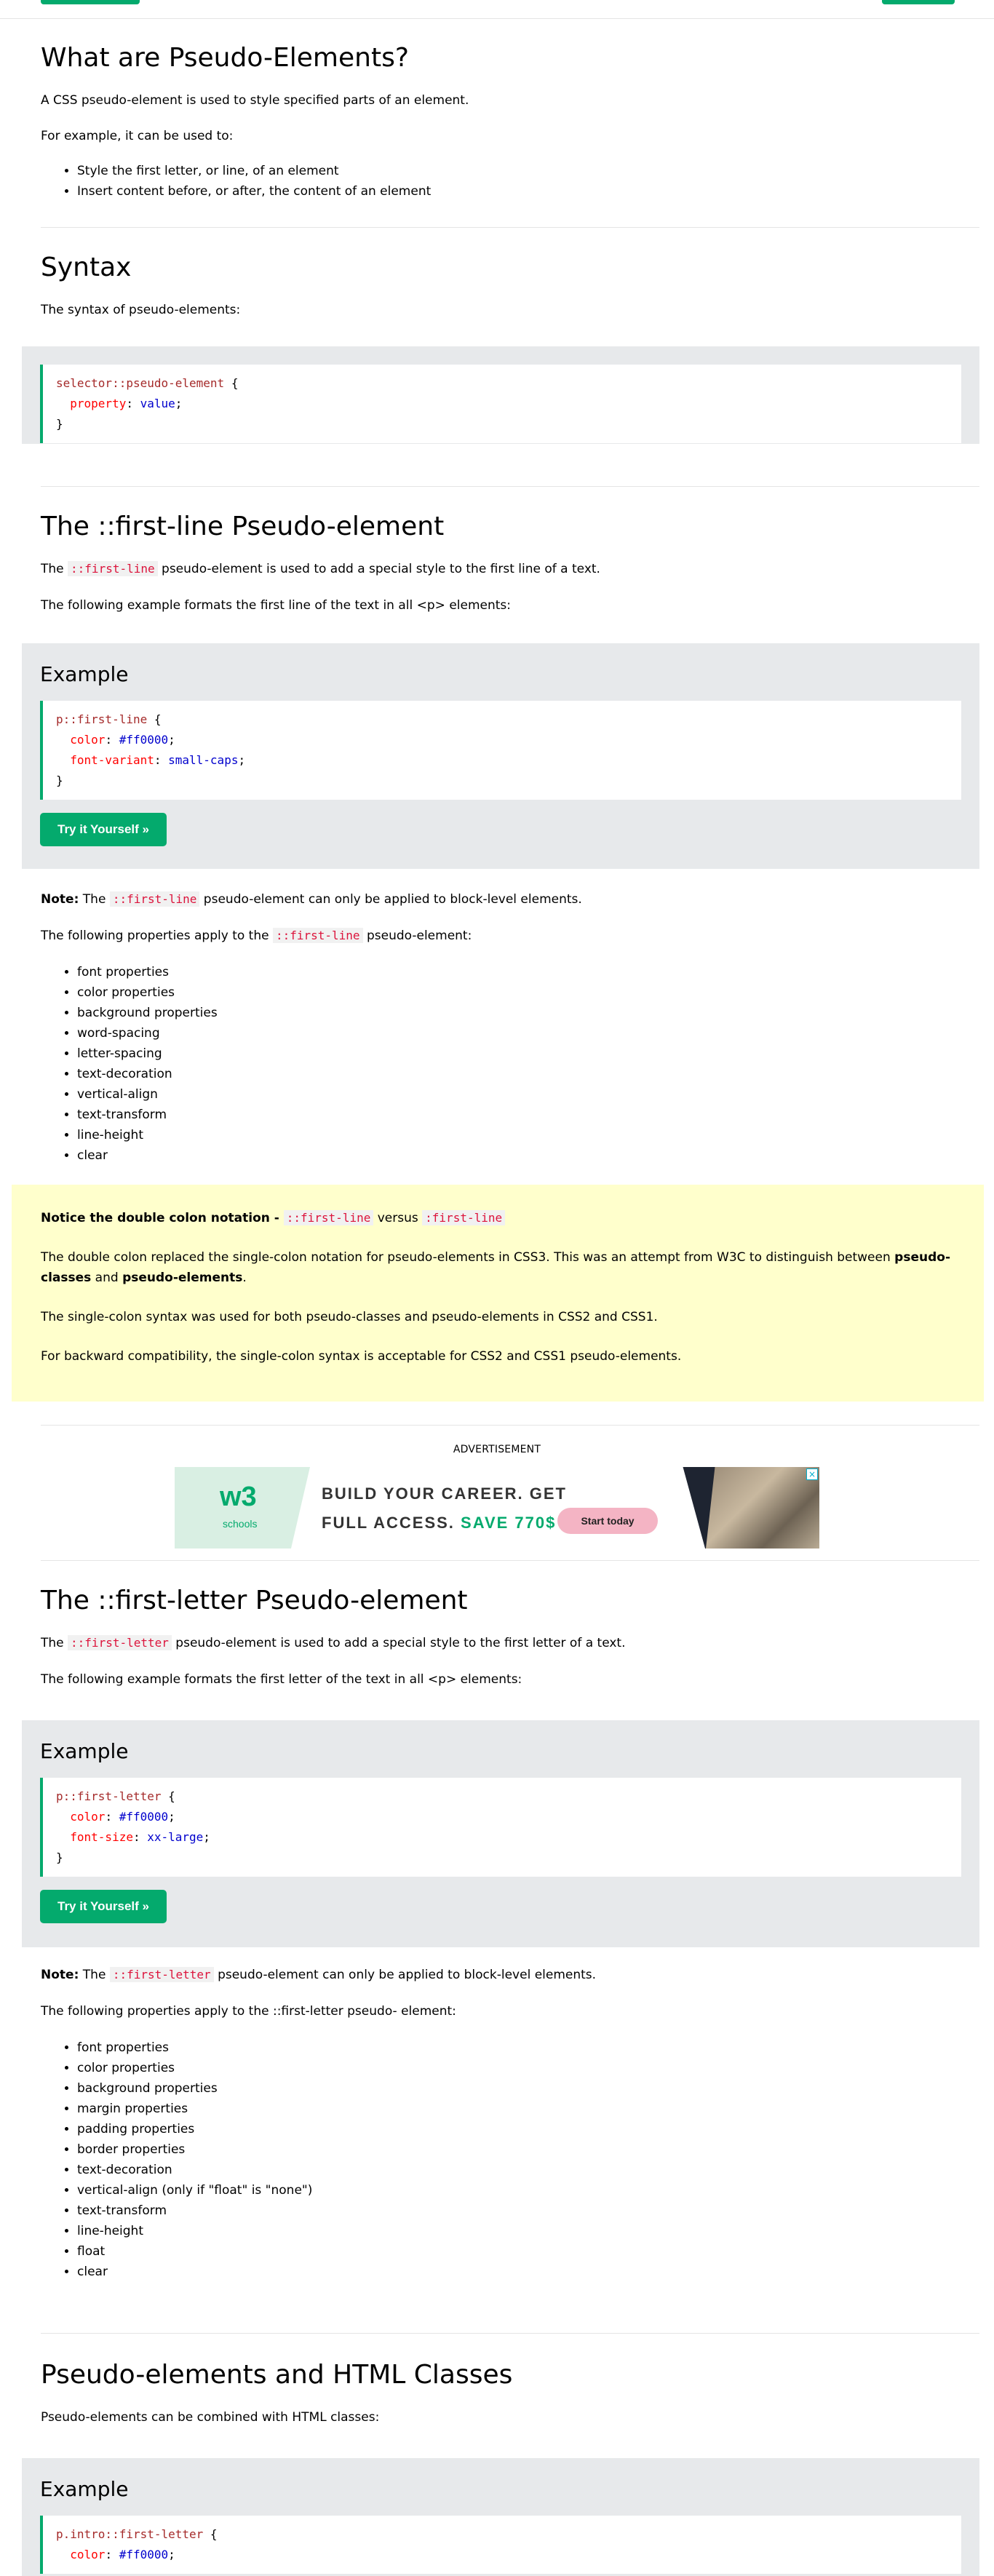 The width and height of the screenshot is (994, 2576). Describe the element at coordinates (130, 2534) in the screenshot. I see `code-selector: p.intro::first-letter` at that location.